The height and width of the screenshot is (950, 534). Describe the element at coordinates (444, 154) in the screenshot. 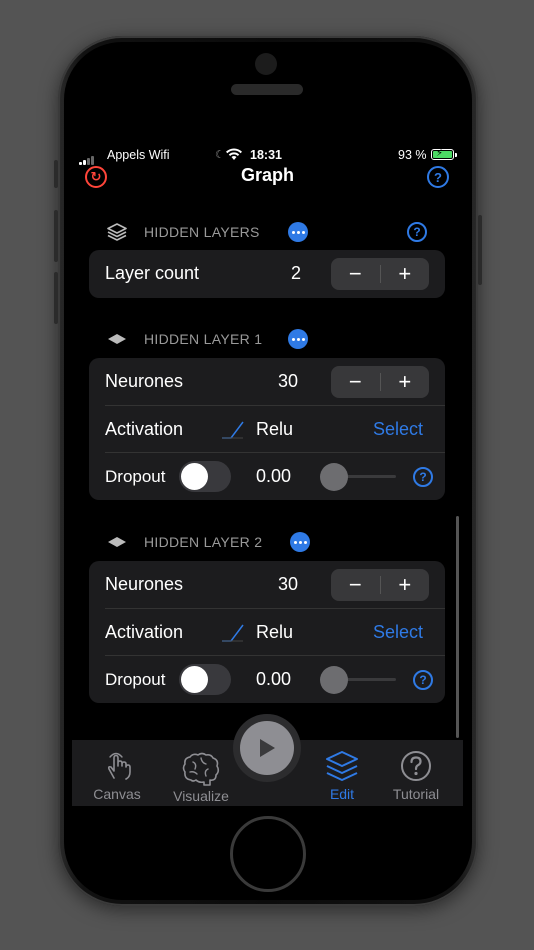

I see `battery-icon: ⚡` at that location.